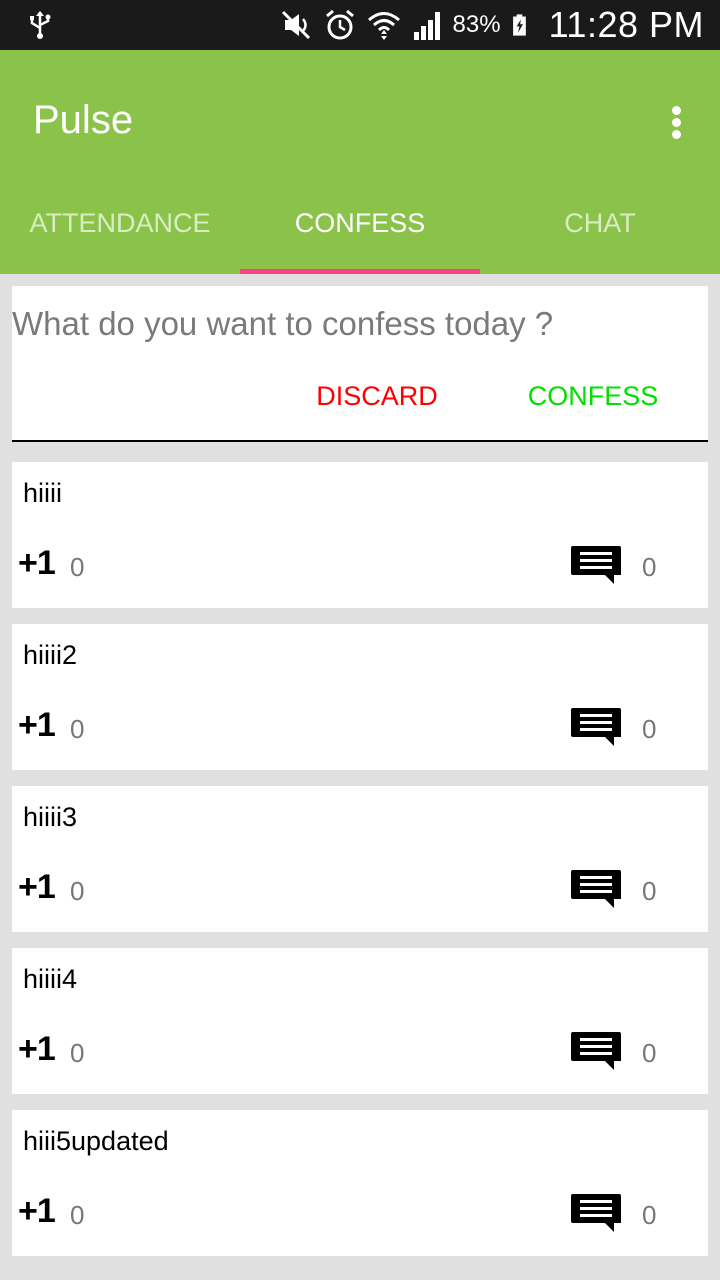 The image size is (720, 1280). I want to click on confession-card: hiiii4 +1 0 0, so click(360, 1021).